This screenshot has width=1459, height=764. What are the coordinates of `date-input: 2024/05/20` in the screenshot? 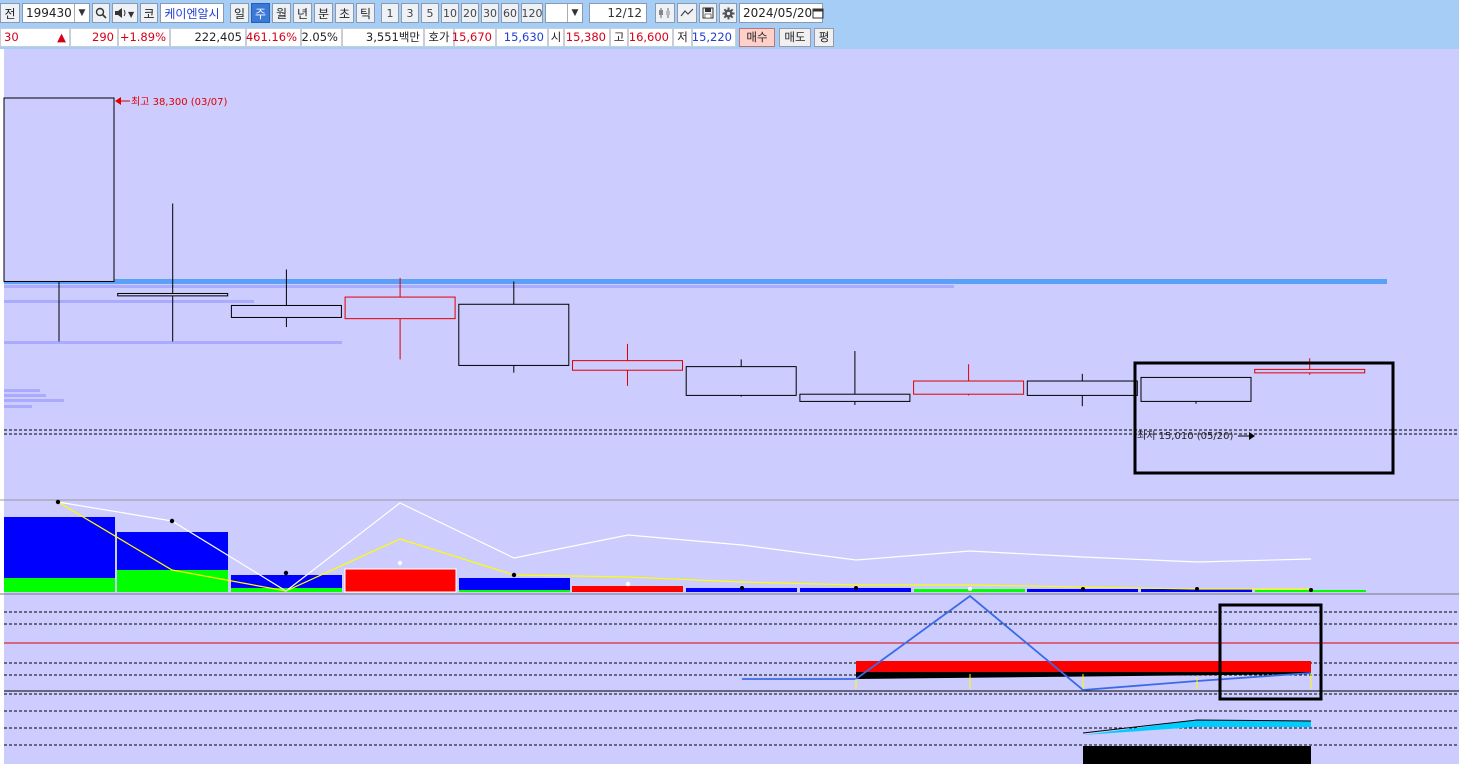 It's located at (782, 13).